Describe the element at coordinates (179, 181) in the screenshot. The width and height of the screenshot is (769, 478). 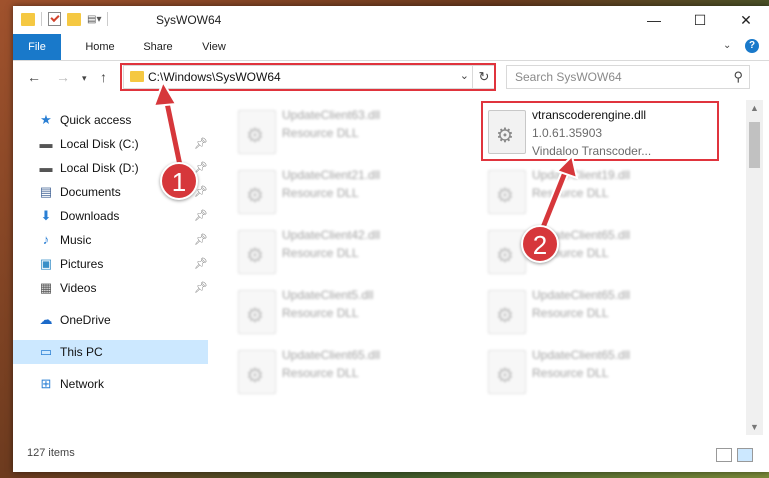
I see `callout-badge-1: 1` at that location.